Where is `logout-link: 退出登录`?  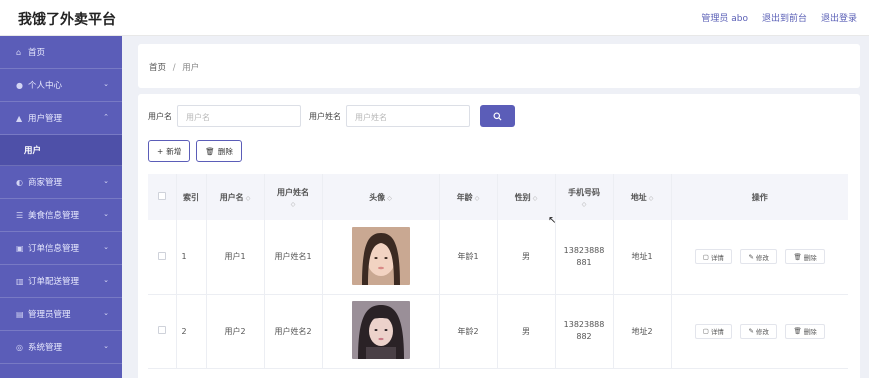
logout-link: 退出登录 is located at coordinates (839, 17).